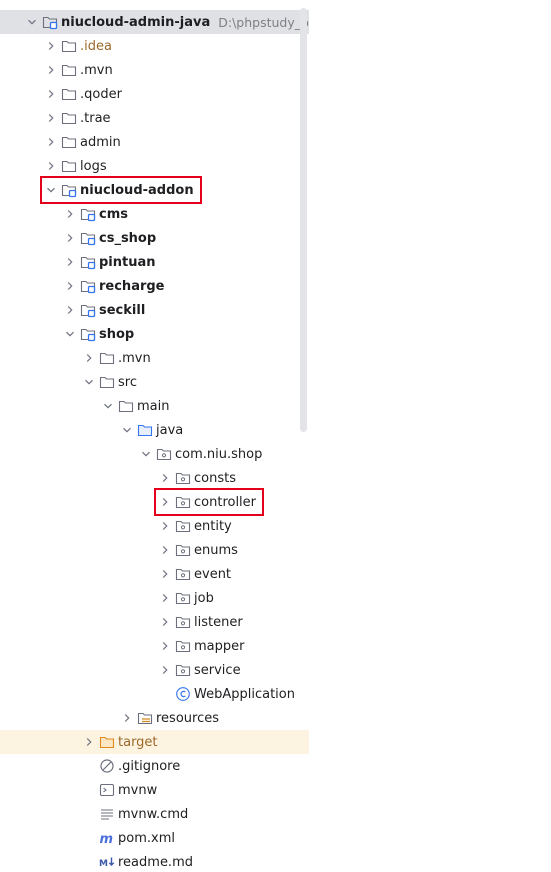  Describe the element at coordinates (154, 790) in the screenshot. I see `tree-row-mvnw: mvnw` at that location.